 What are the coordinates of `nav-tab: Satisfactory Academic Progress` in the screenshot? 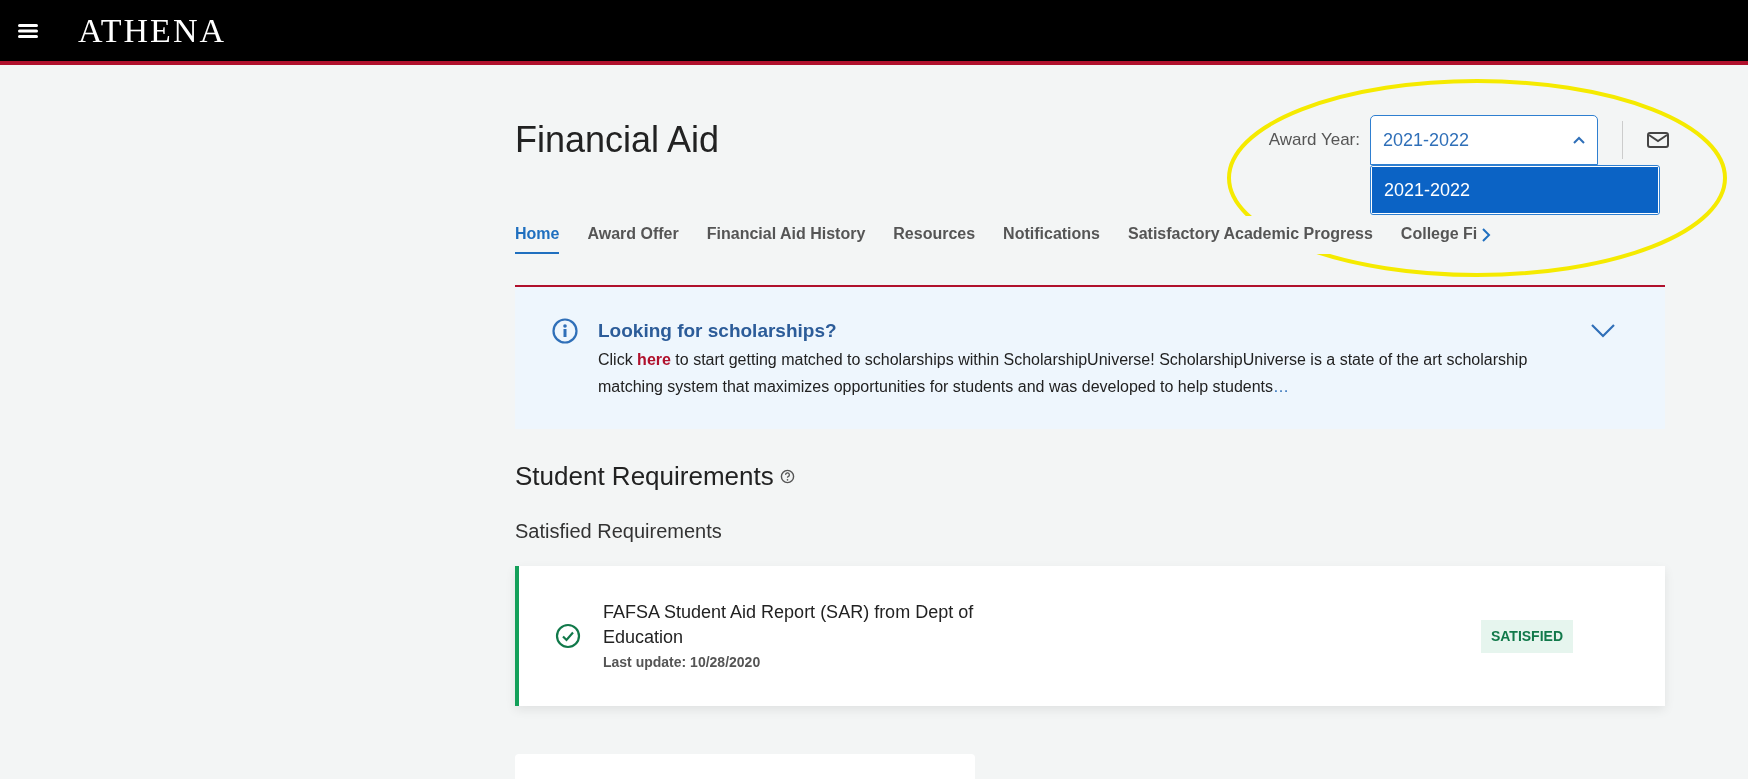 It's located at (1250, 235).